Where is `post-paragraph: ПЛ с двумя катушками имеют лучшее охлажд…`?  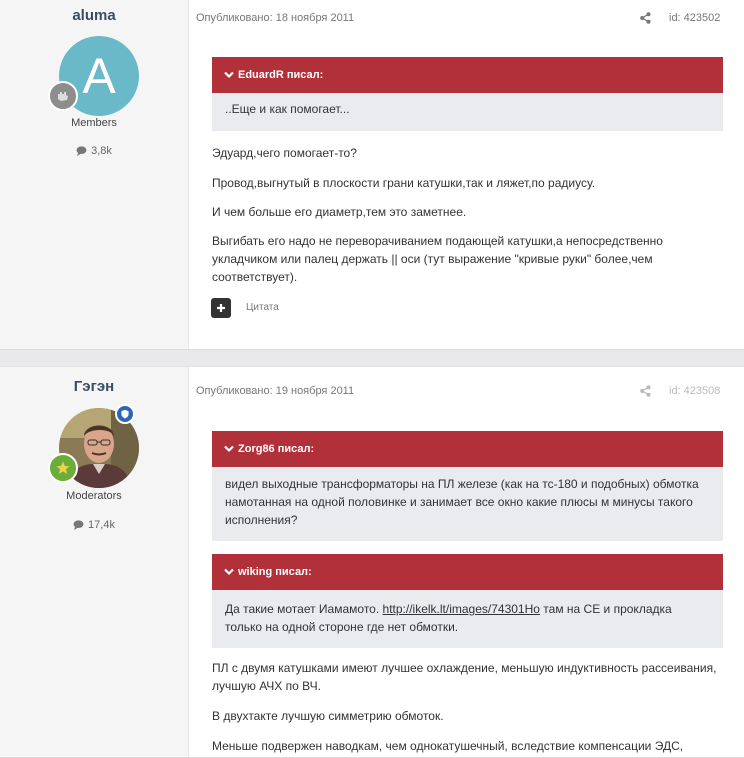 post-paragraph: ПЛ с двумя катушками имеют лучшее охлажд… is located at coordinates (464, 677).